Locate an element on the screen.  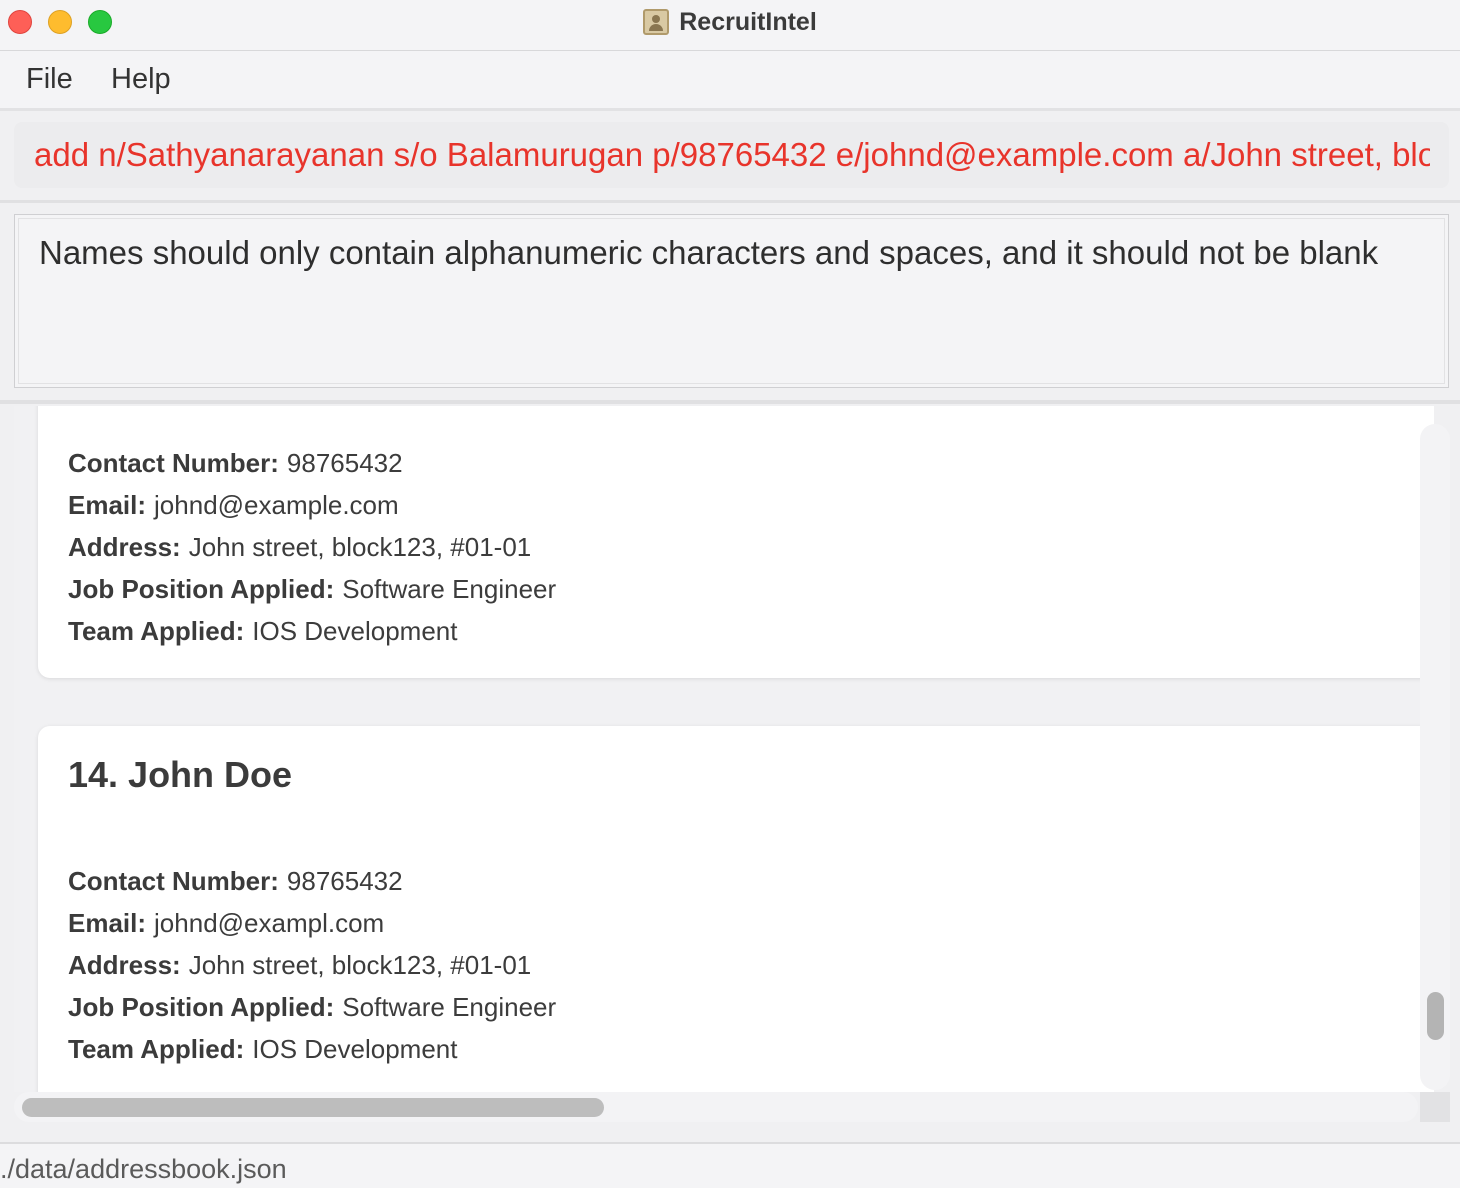
status-bar: ./data/addressbook.json is located at coordinates (730, 1165).